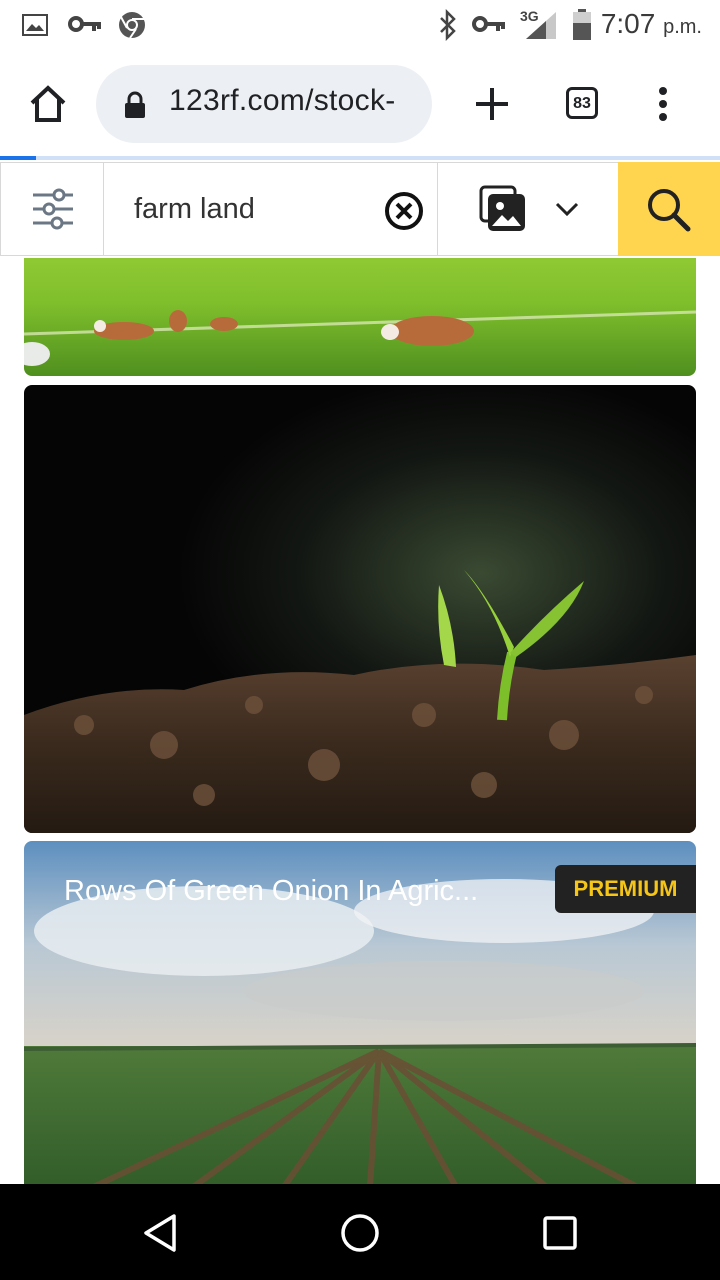 This screenshot has width=720, height=1280. What do you see at coordinates (567, 209) in the screenshot?
I see `chevron-down-icon` at bounding box center [567, 209].